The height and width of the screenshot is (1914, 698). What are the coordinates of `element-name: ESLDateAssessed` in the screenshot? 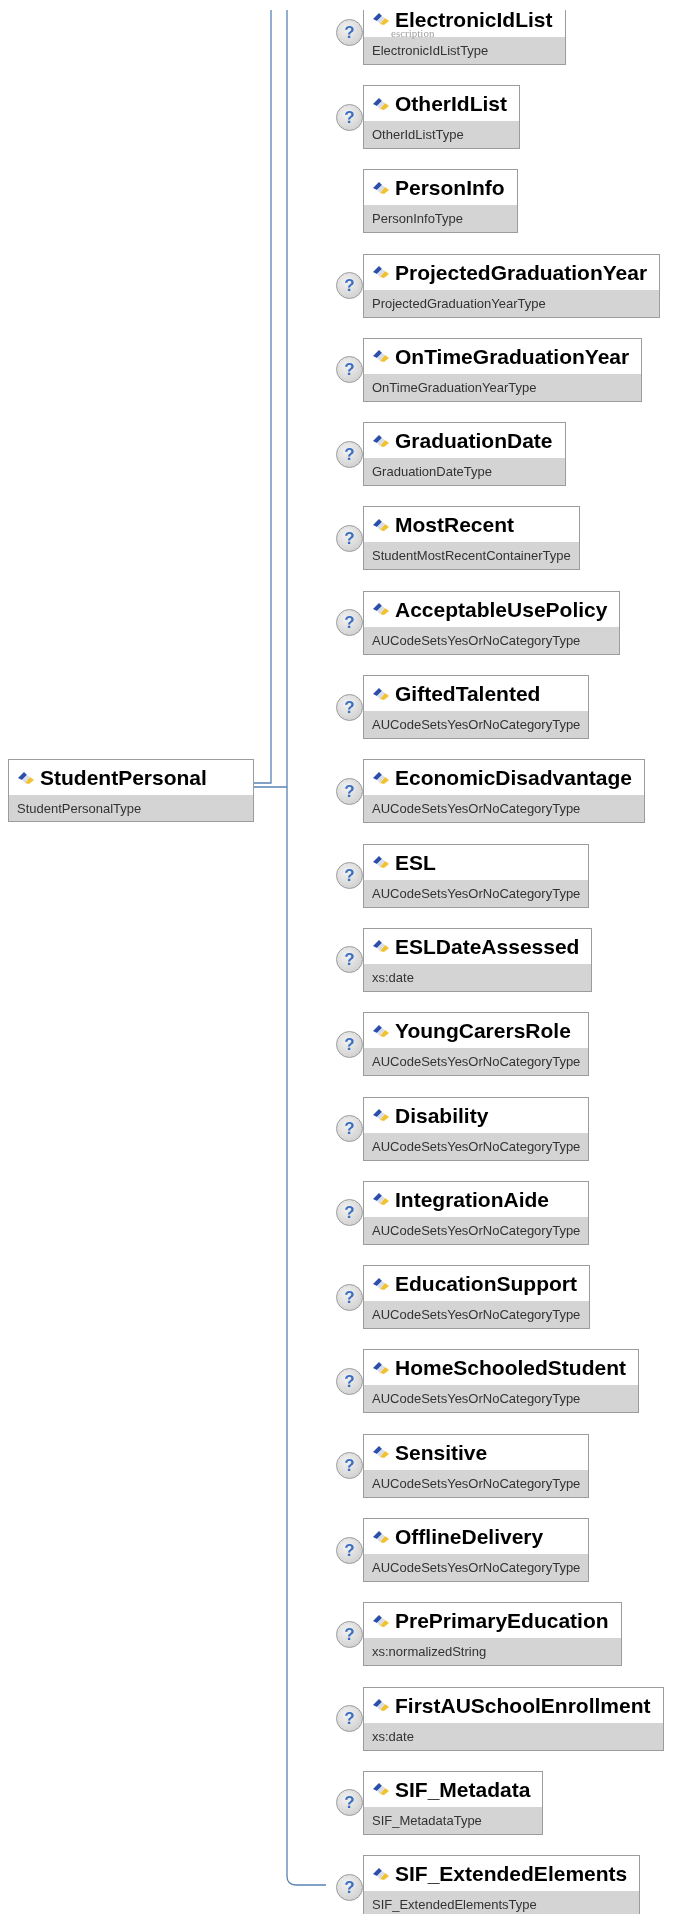 It's located at (487, 946).